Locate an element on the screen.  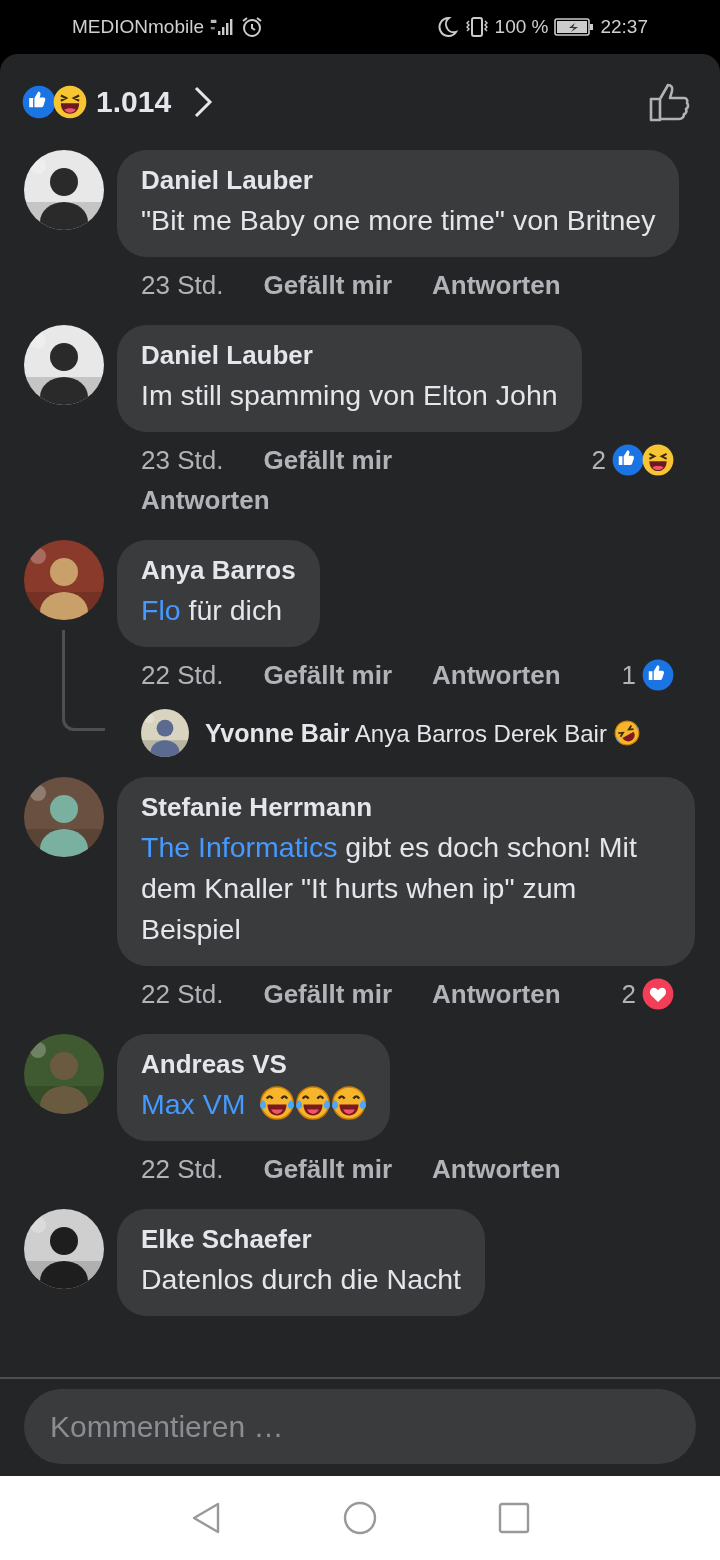
author-name: Elke Schaefer is located at coordinates (301, 1239).